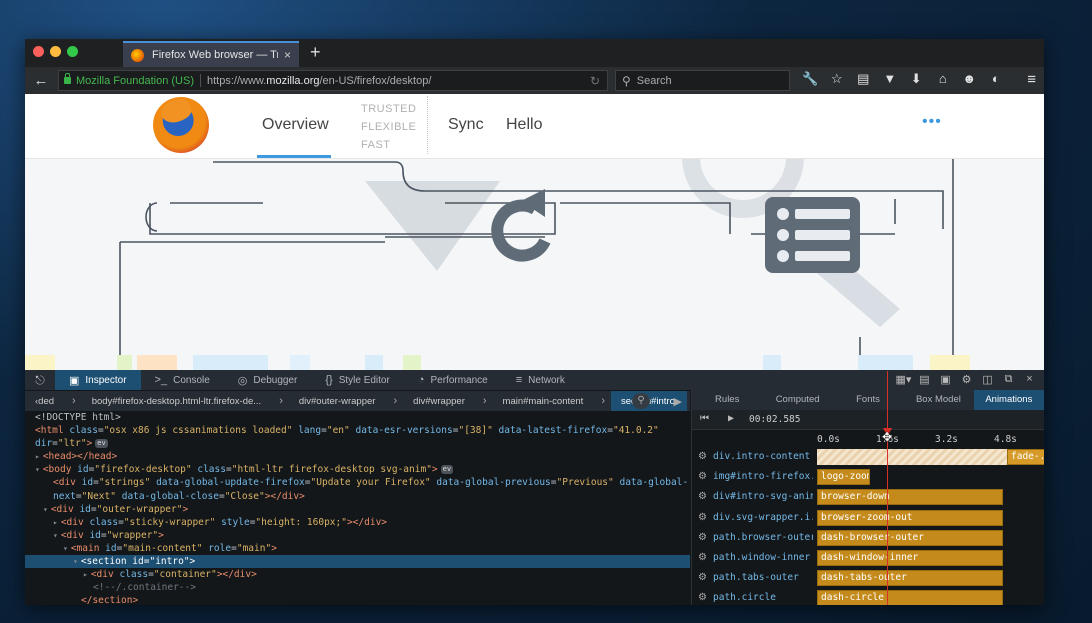  What do you see at coordinates (843, 477) in the screenshot?
I see `animation-bar: logo-zoom` at bounding box center [843, 477].